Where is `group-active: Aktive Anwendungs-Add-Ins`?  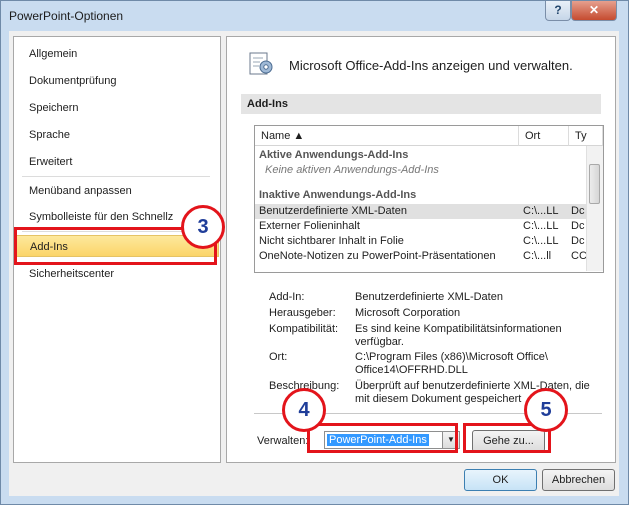 group-active: Aktive Anwendungs-Add-Ins is located at coordinates (334, 155).